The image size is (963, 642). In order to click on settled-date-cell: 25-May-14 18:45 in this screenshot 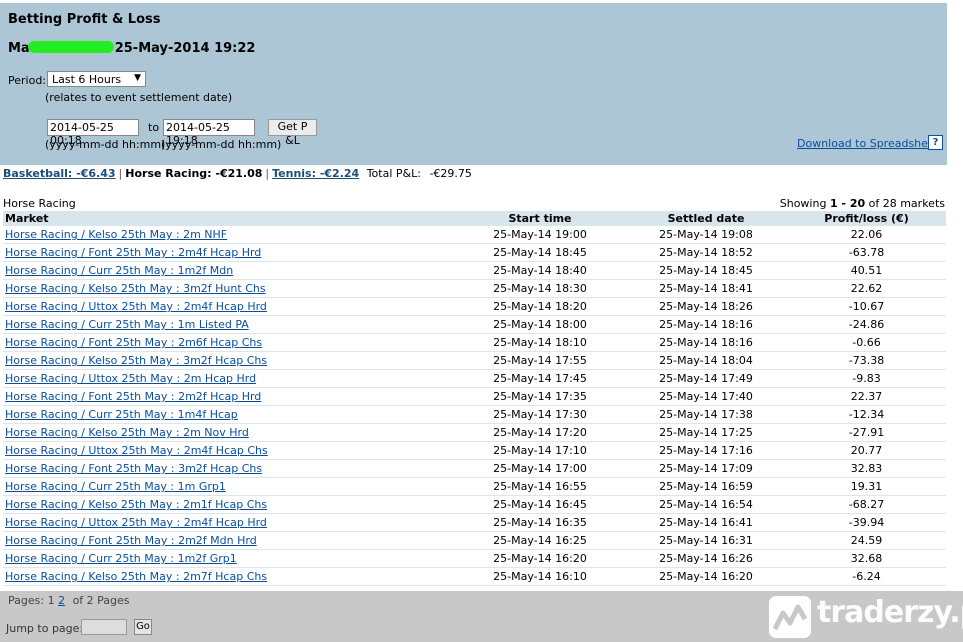, I will do `click(706, 270)`.